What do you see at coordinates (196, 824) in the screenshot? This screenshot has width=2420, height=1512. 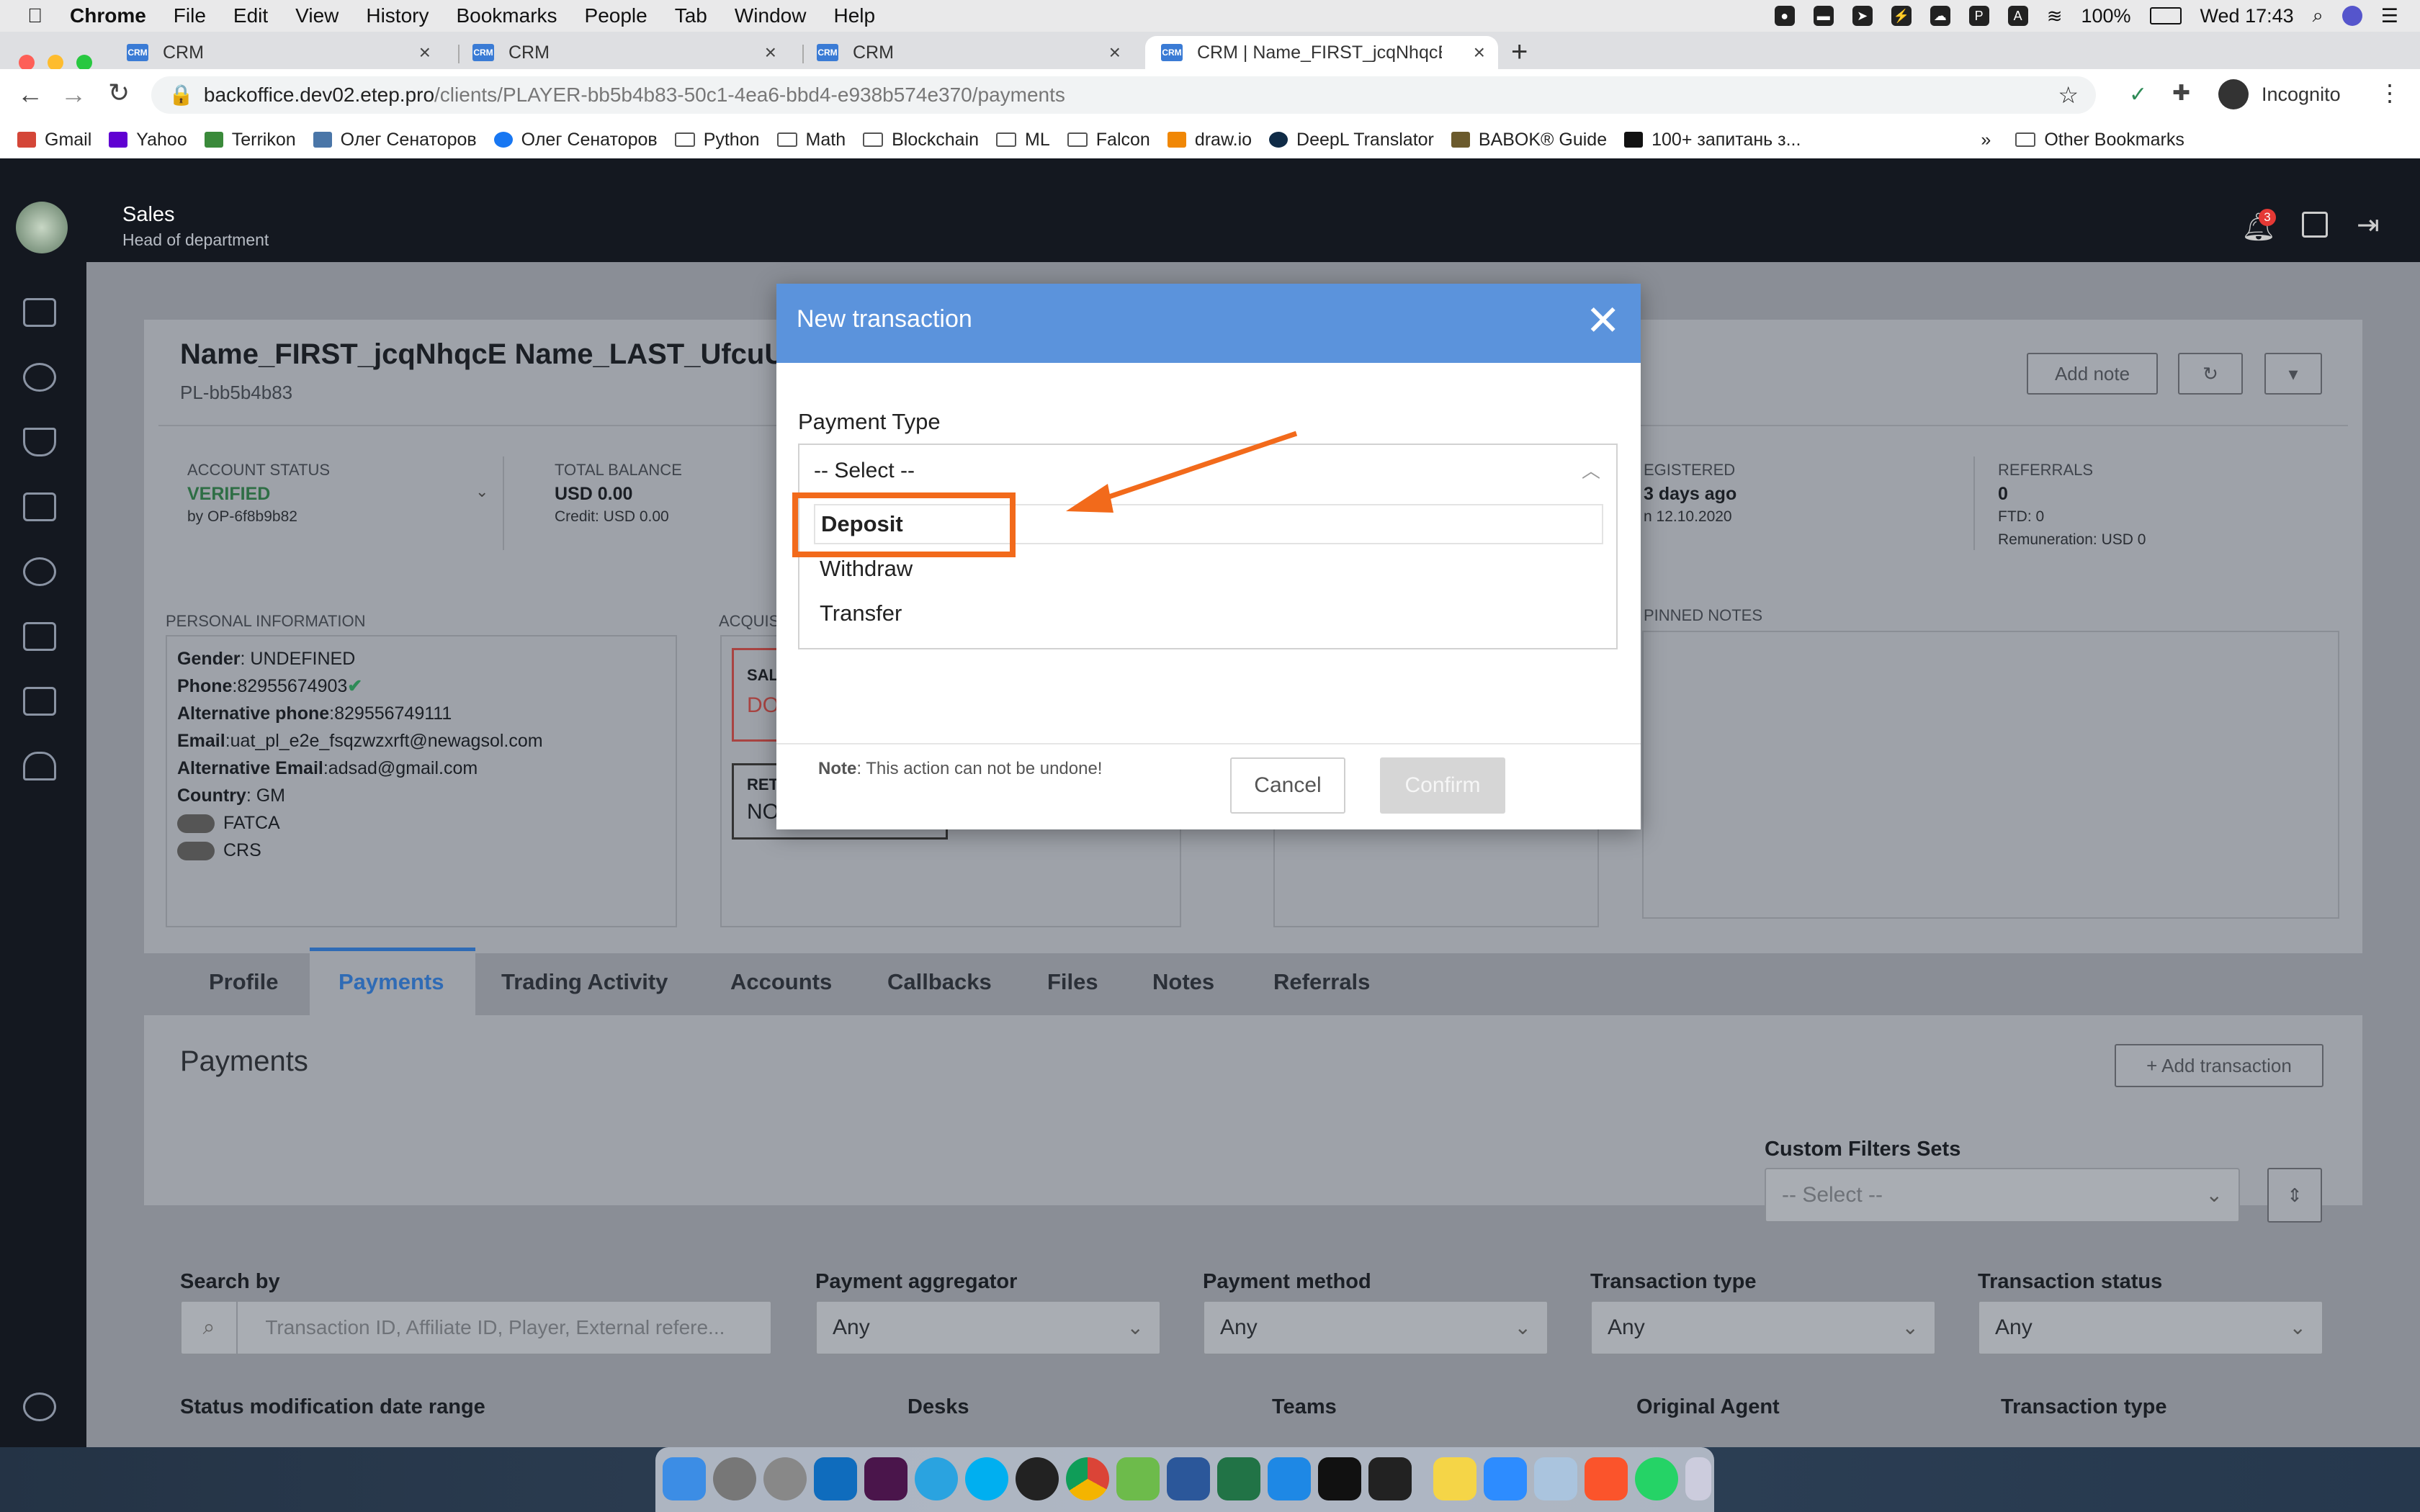 I see `fatca-toggle` at bounding box center [196, 824].